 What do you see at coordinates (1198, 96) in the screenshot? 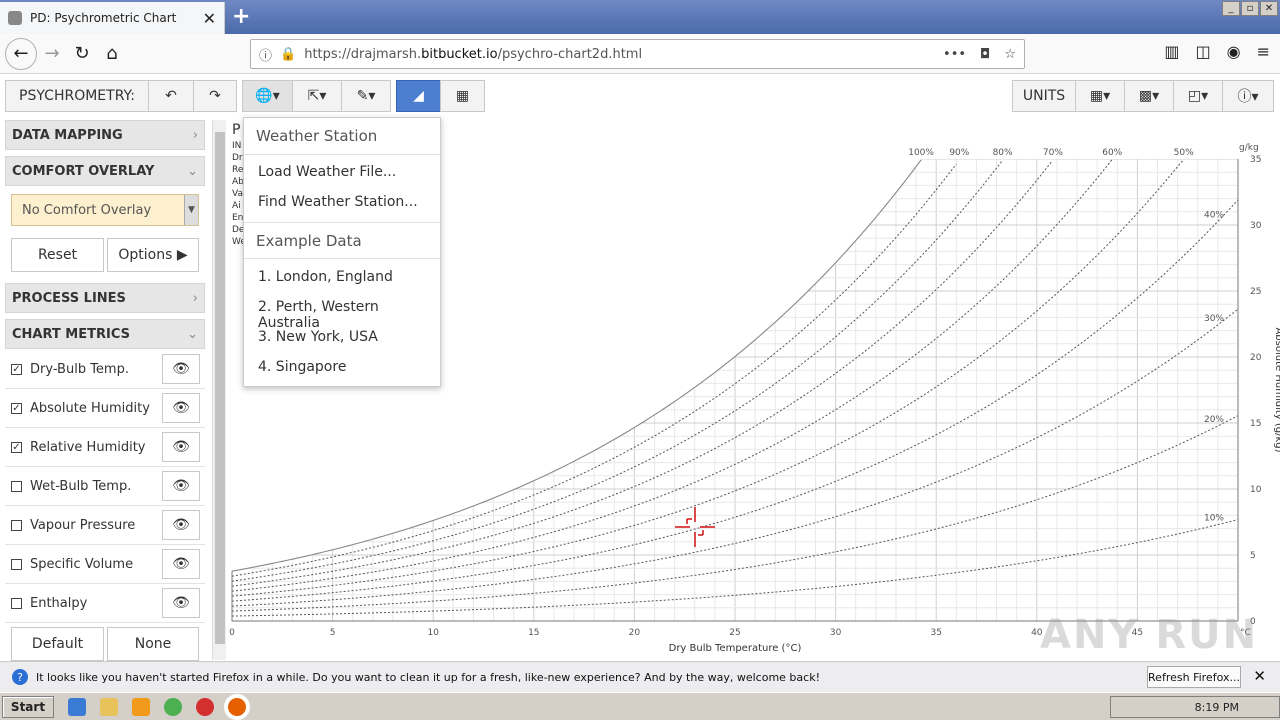
I see `chart-display-icon: ◰▾` at bounding box center [1198, 96].